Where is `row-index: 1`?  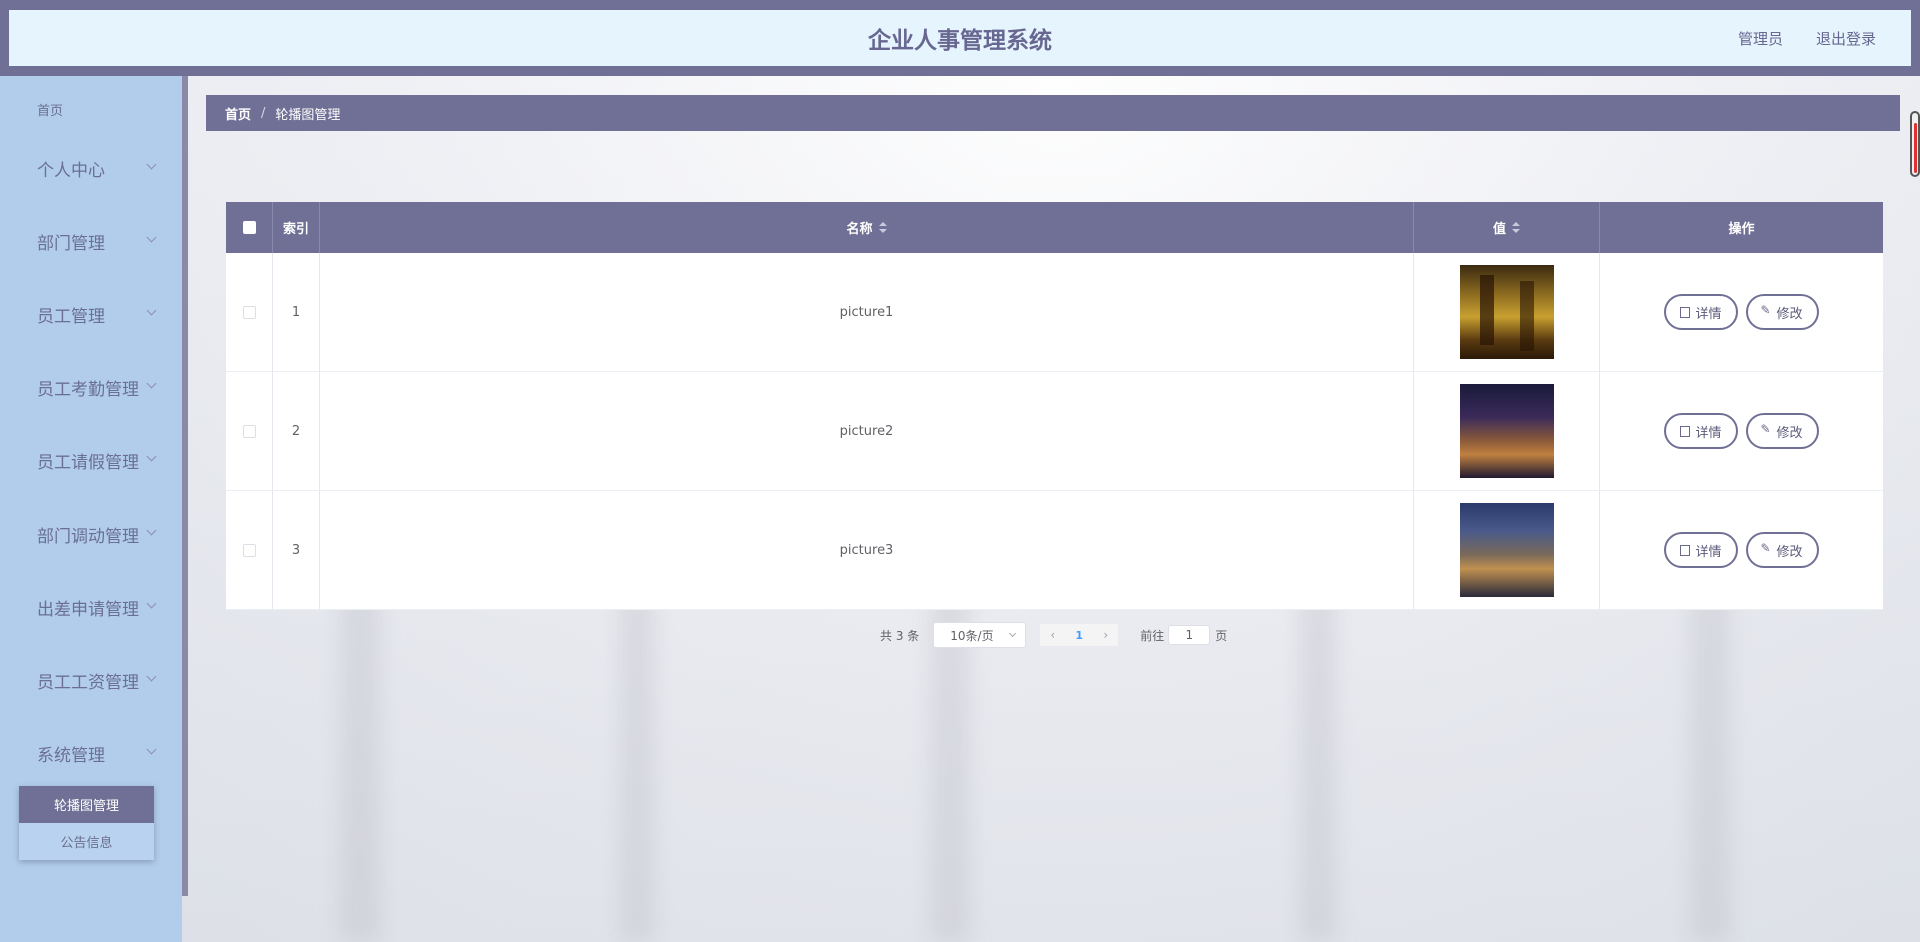
row-index: 1 is located at coordinates (296, 312).